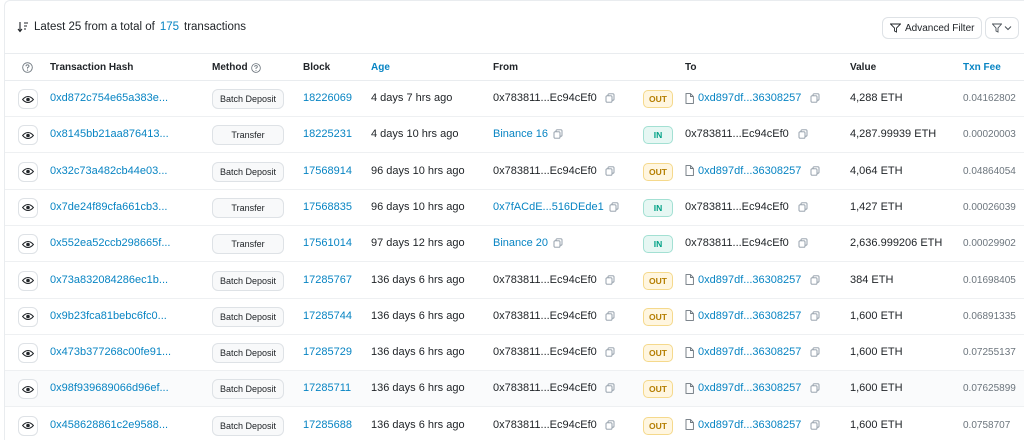 Image resolution: width=1024 pixels, height=440 pixels. I want to click on txn-fee-text: 0.00026039, so click(989, 207).